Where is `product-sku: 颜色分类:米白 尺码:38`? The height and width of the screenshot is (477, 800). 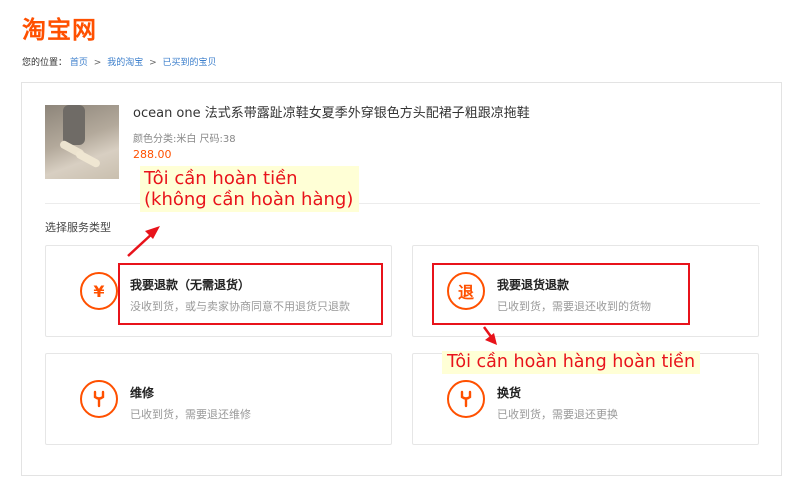 product-sku: 颜色分类:米白 尺码:38 is located at coordinates (184, 139).